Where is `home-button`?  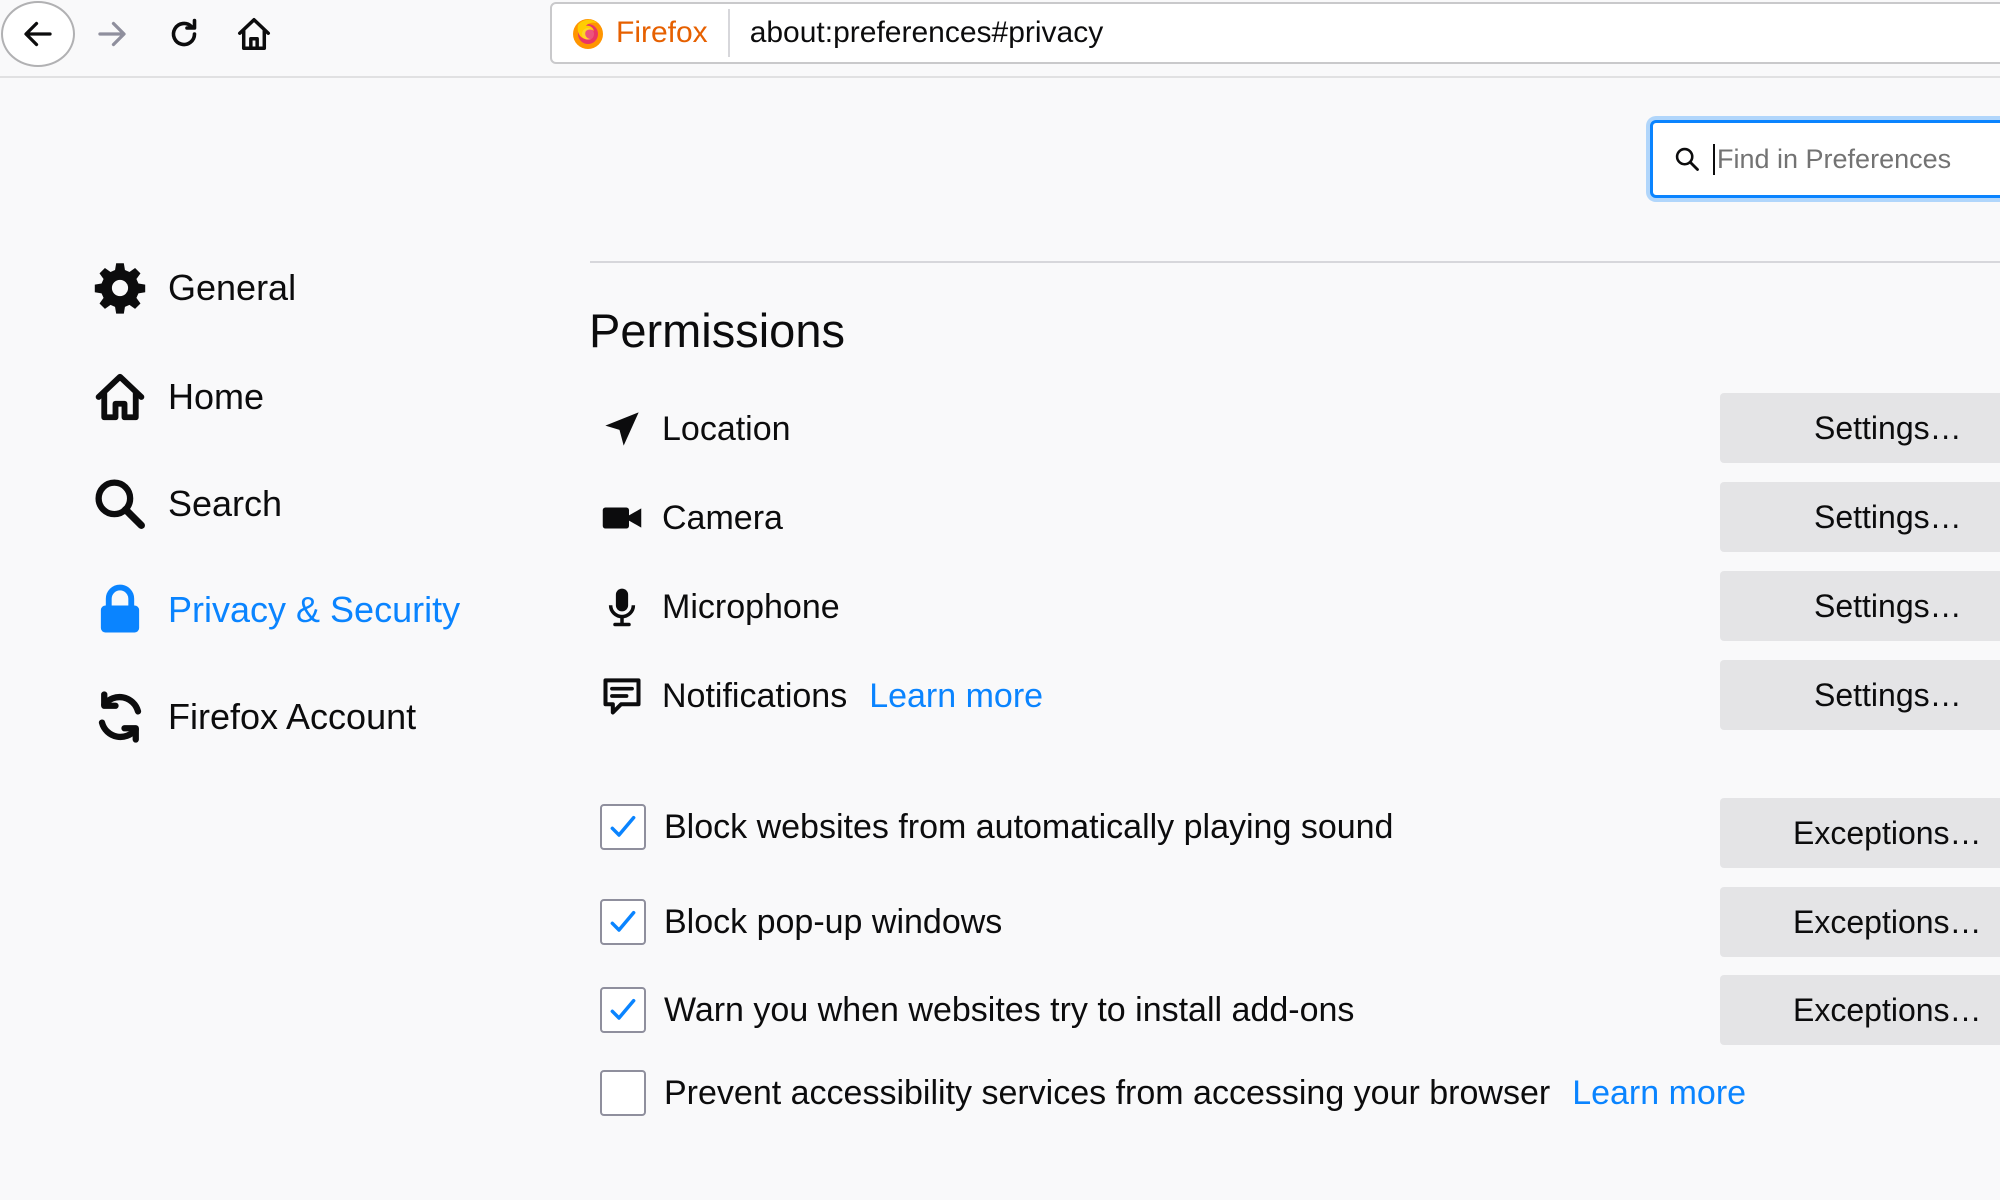 home-button is located at coordinates (254, 34).